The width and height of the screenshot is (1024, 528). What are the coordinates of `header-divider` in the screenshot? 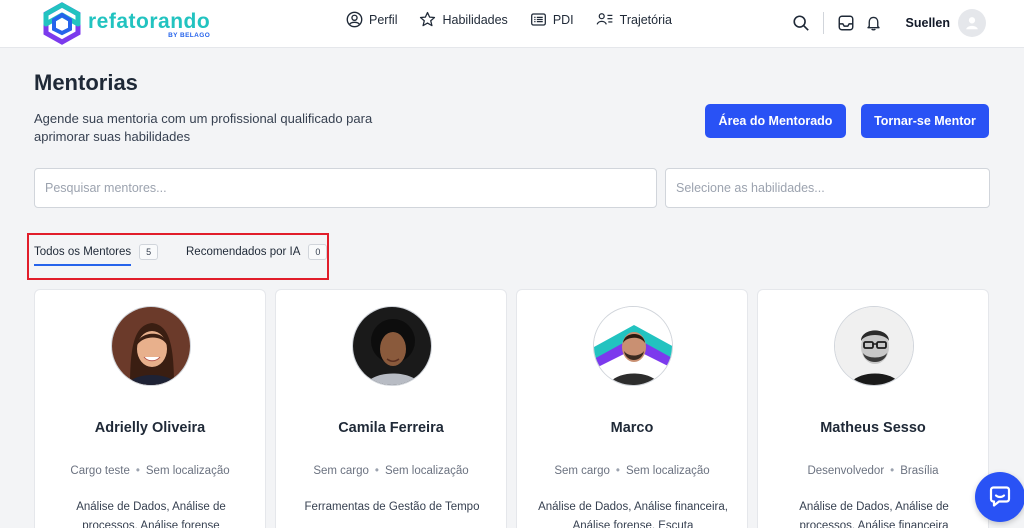 It's located at (823, 23).